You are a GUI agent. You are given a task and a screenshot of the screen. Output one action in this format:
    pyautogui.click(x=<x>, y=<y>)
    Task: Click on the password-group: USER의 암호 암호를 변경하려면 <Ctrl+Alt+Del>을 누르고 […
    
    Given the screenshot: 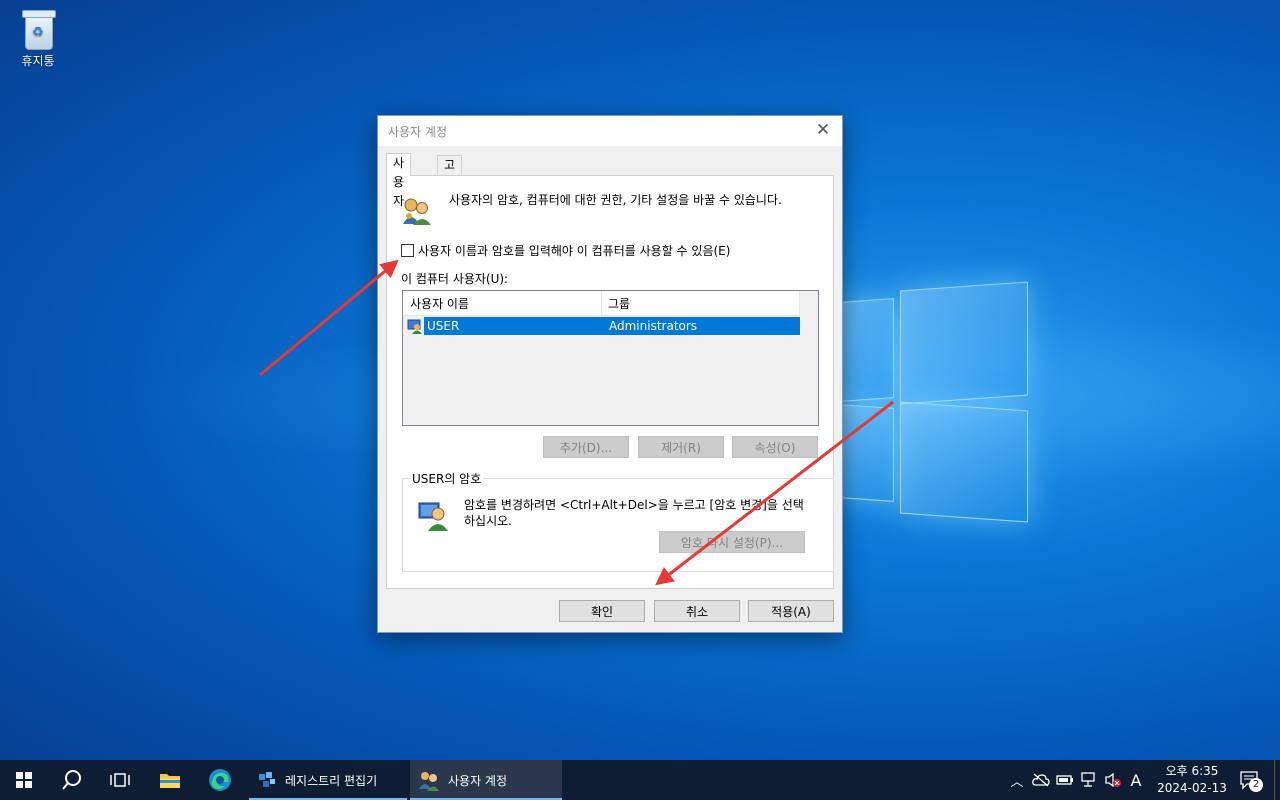 What is the action you would take?
    pyautogui.click(x=618, y=521)
    